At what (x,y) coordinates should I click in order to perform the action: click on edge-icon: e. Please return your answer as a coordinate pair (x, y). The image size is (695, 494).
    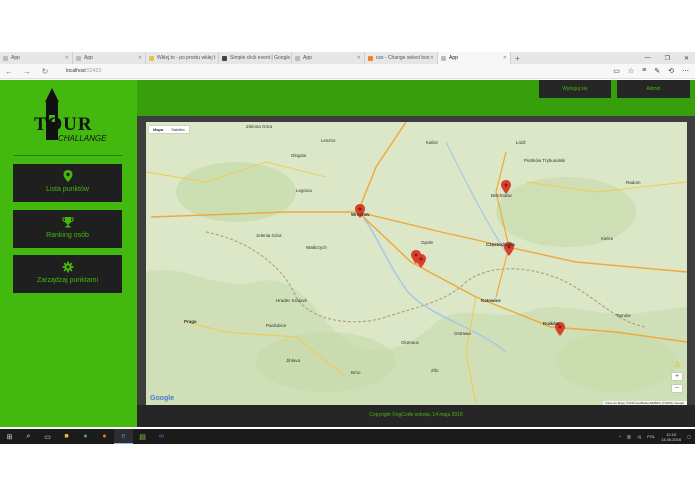
    Looking at the image, I should click on (123, 436).